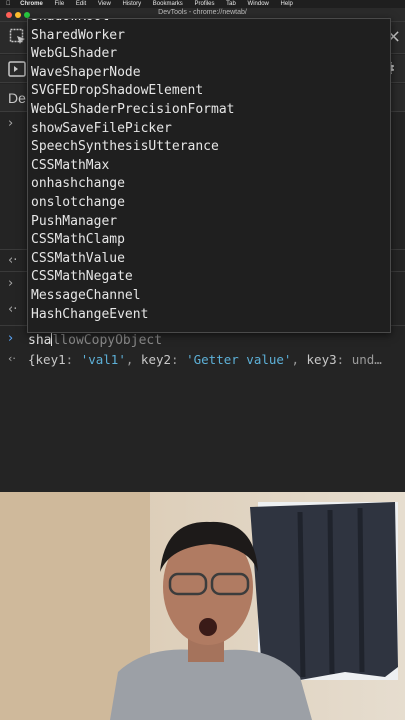 The image size is (405, 720). Describe the element at coordinates (287, 4) in the screenshot. I see `menu-help: Help` at that location.